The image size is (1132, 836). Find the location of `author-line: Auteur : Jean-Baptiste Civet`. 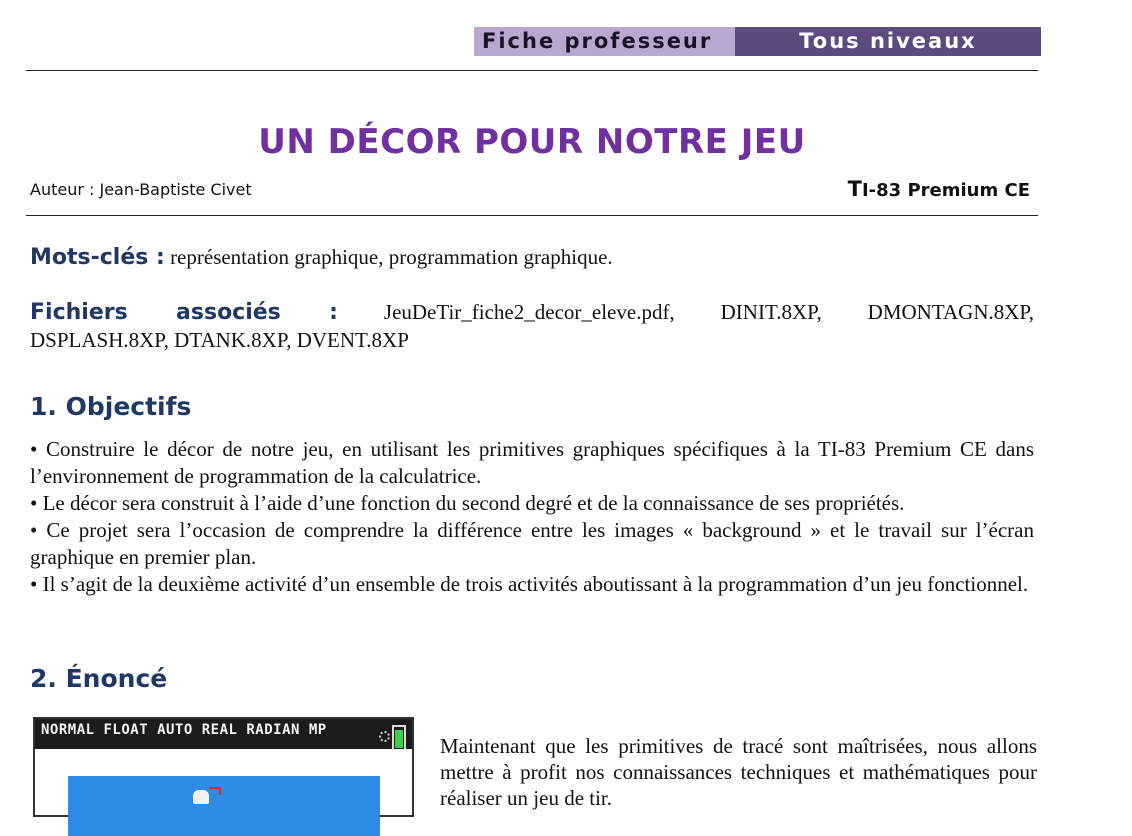

author-line: Auteur : Jean-Baptiste Civet is located at coordinates (141, 189).